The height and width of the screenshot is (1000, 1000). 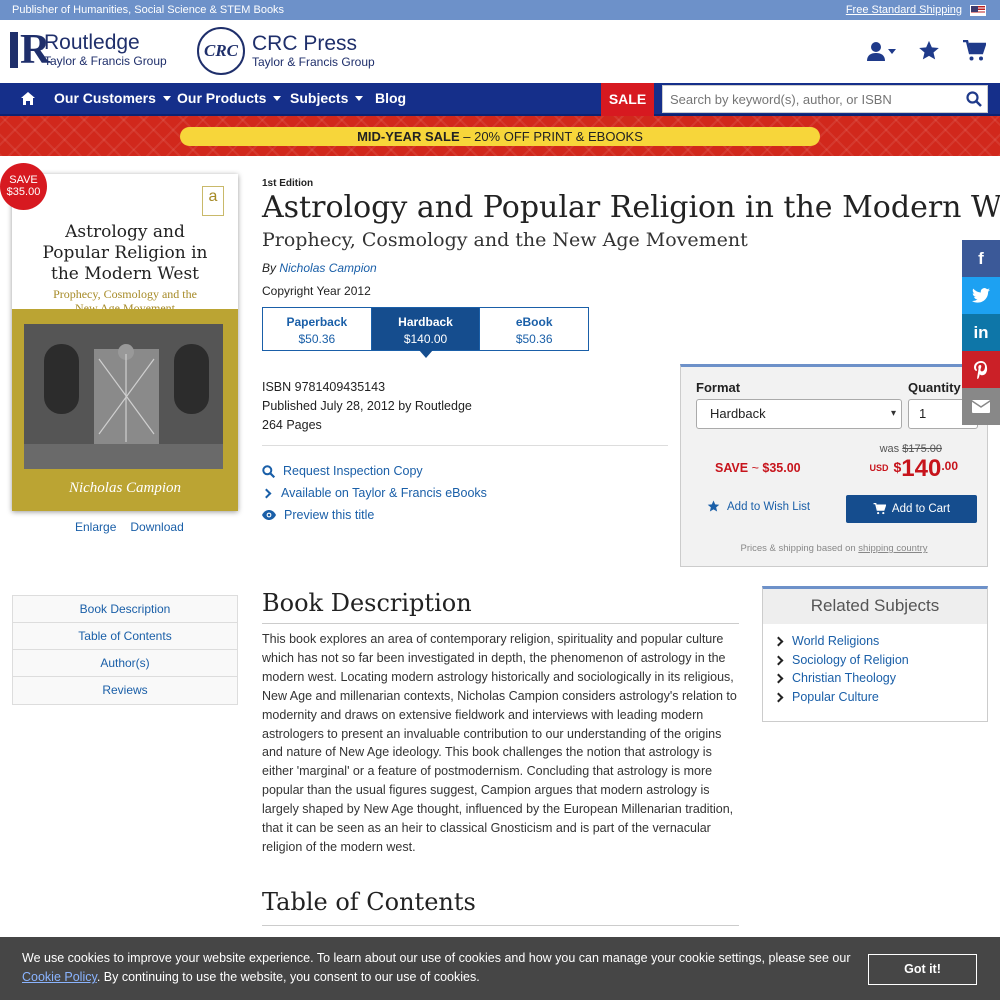 I want to click on twitter-icon, so click(x=981, y=295).